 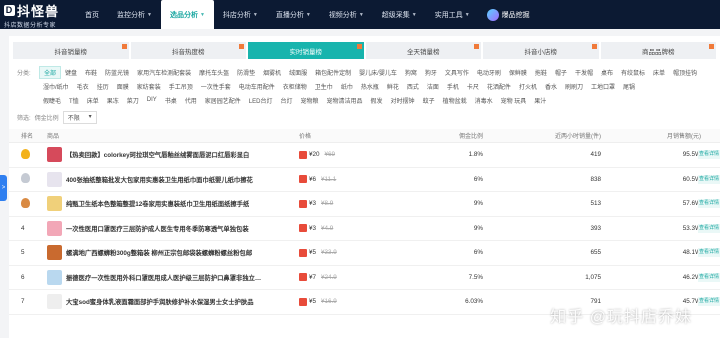 What do you see at coordinates (246, 72) in the screenshot?
I see `category-item: 防滑垫` at bounding box center [246, 72].